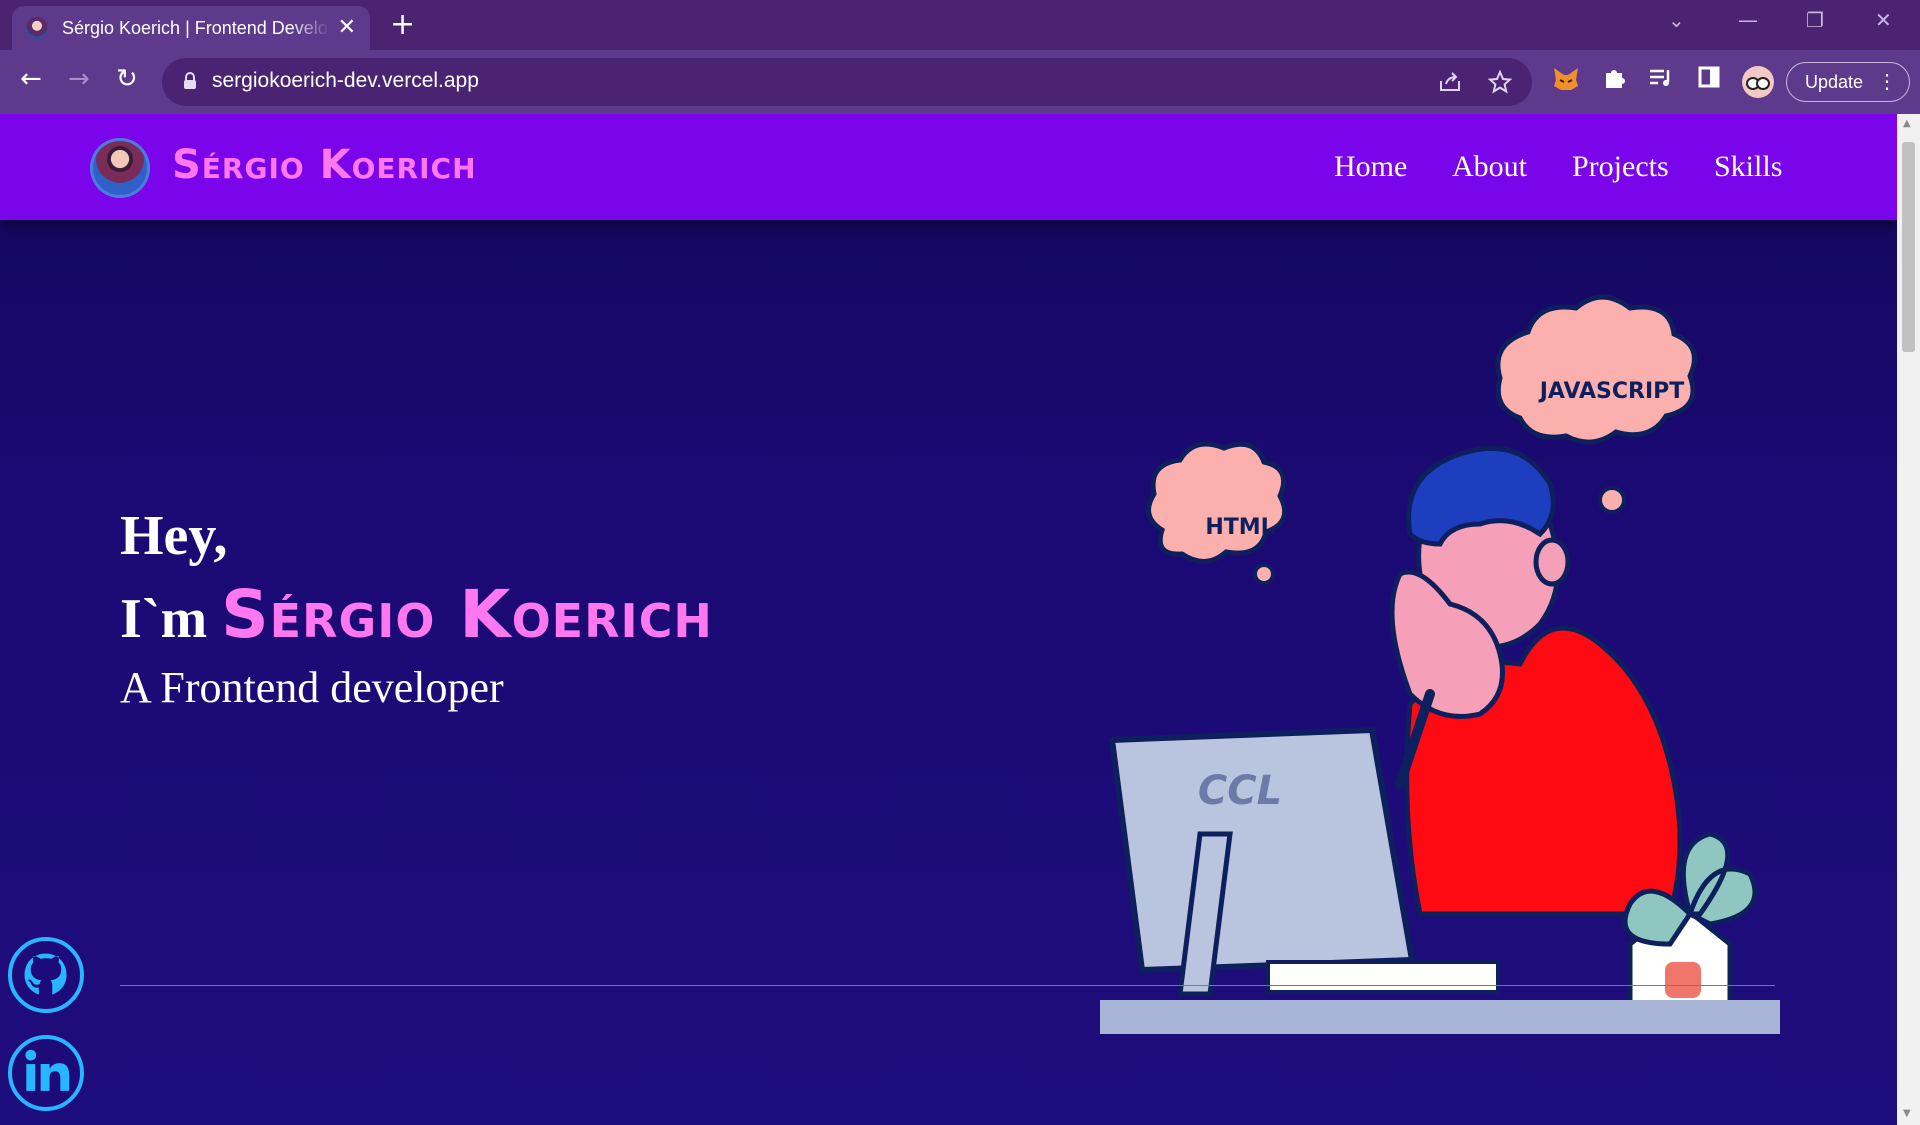  Describe the element at coordinates (1815, 20) in the screenshot. I see `restore-icon: ❐` at that location.